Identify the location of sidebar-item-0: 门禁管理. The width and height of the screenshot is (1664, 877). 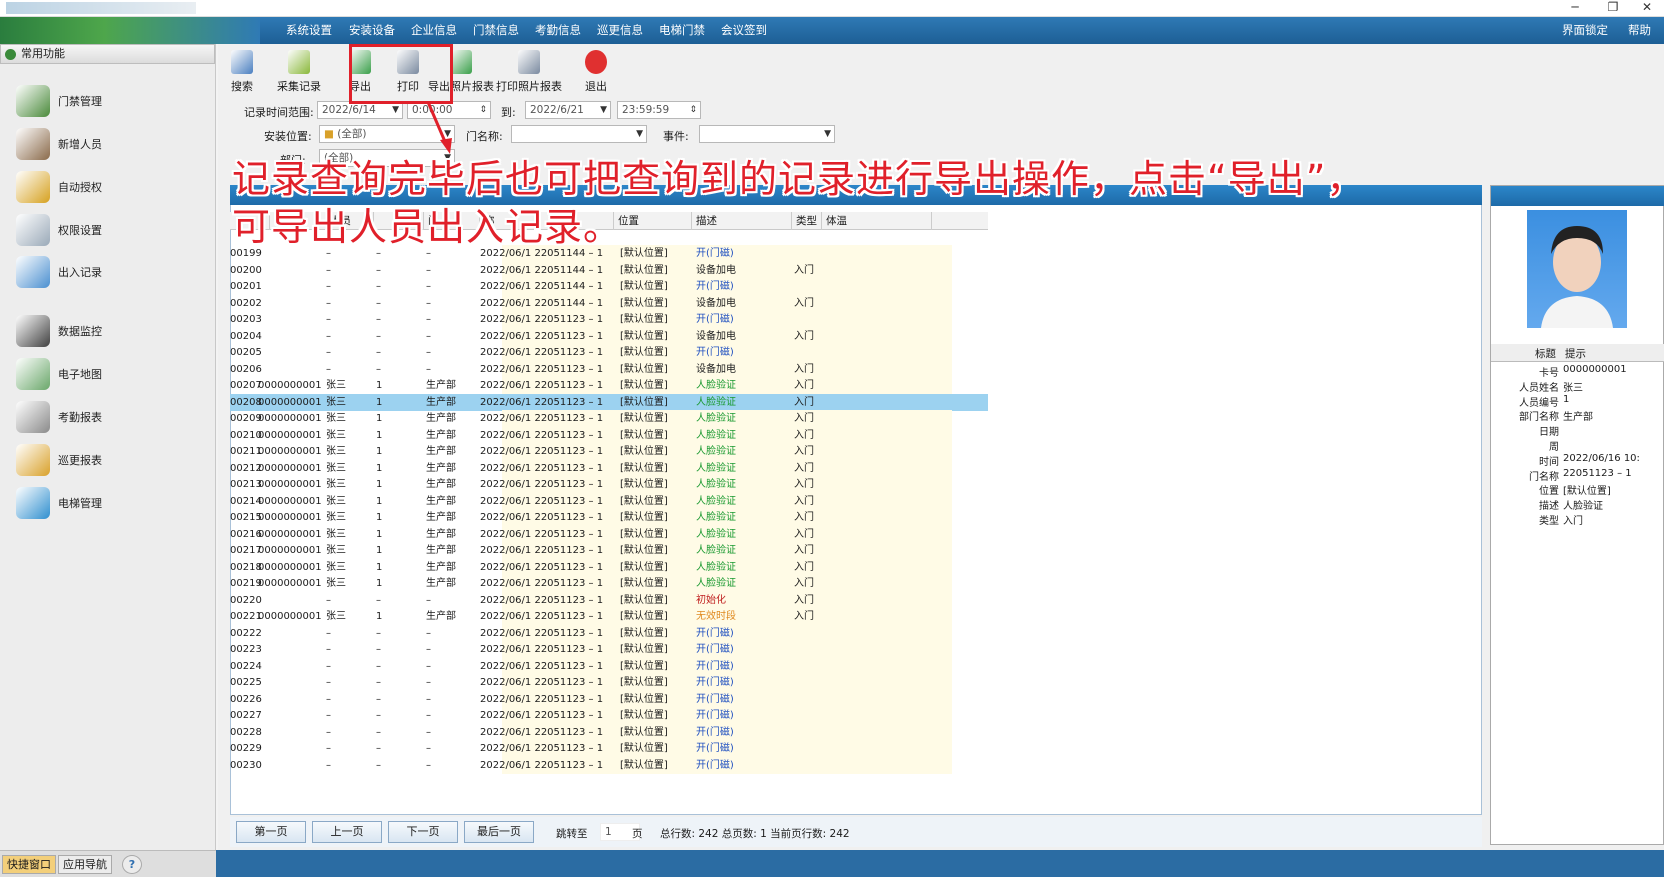
(110, 101).